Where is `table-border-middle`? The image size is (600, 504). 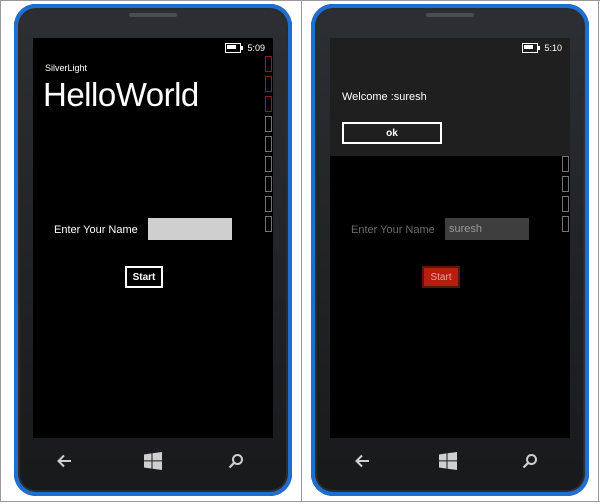
table-border-middle is located at coordinates (301, 251).